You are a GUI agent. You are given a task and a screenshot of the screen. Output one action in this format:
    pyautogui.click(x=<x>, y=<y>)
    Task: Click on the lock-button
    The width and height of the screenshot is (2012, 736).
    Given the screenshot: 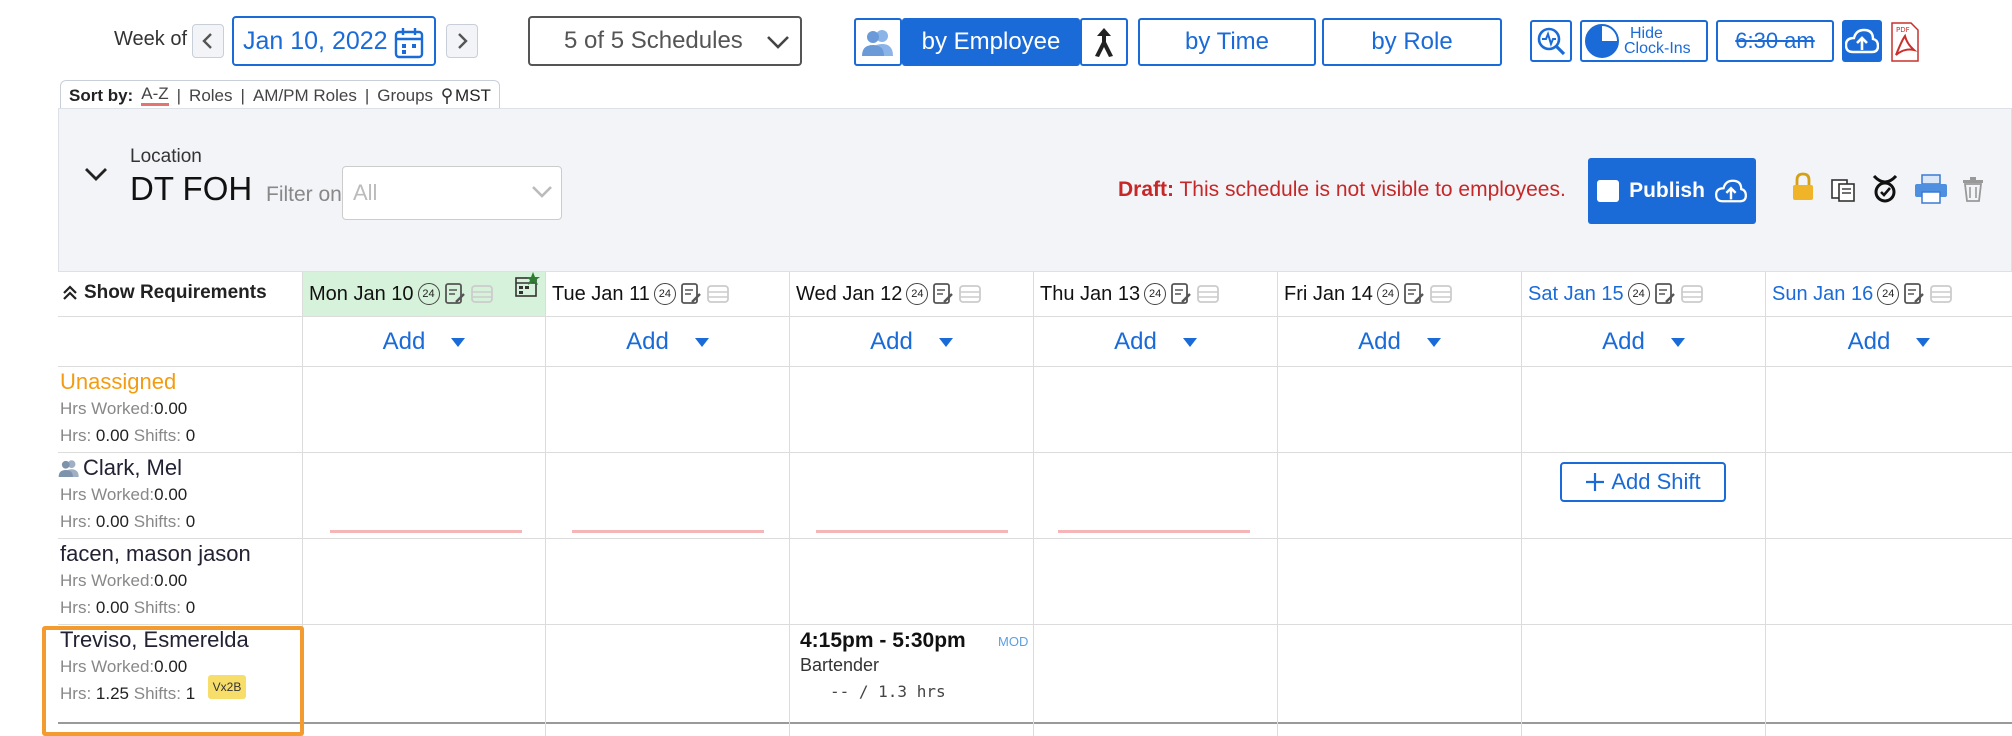 What is the action you would take?
    pyautogui.click(x=1803, y=189)
    